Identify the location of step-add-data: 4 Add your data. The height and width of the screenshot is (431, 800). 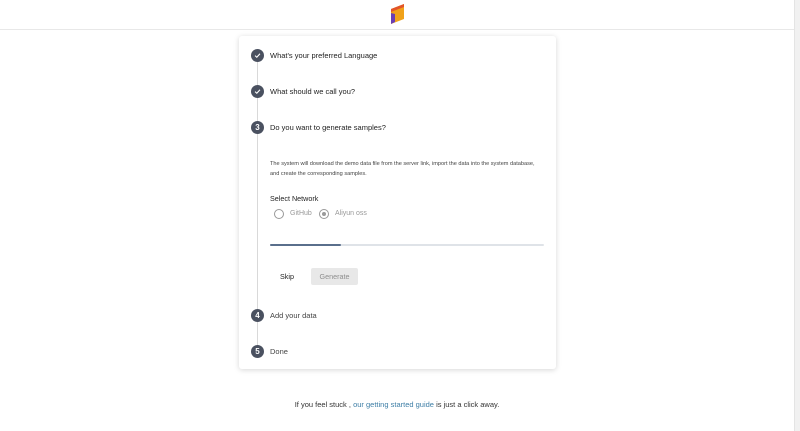
(396, 316).